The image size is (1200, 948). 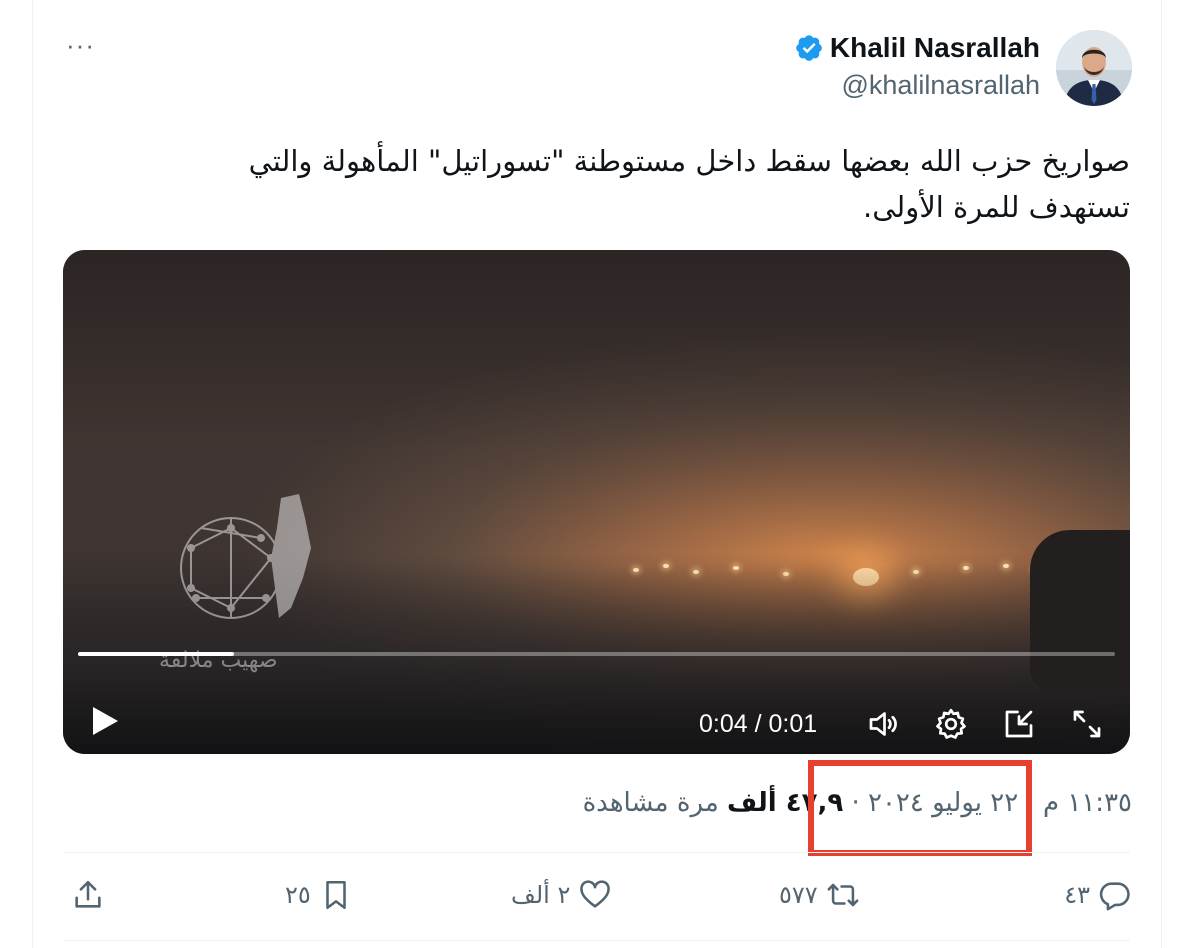 I want to click on date-highlight-box, so click(x=920, y=808).